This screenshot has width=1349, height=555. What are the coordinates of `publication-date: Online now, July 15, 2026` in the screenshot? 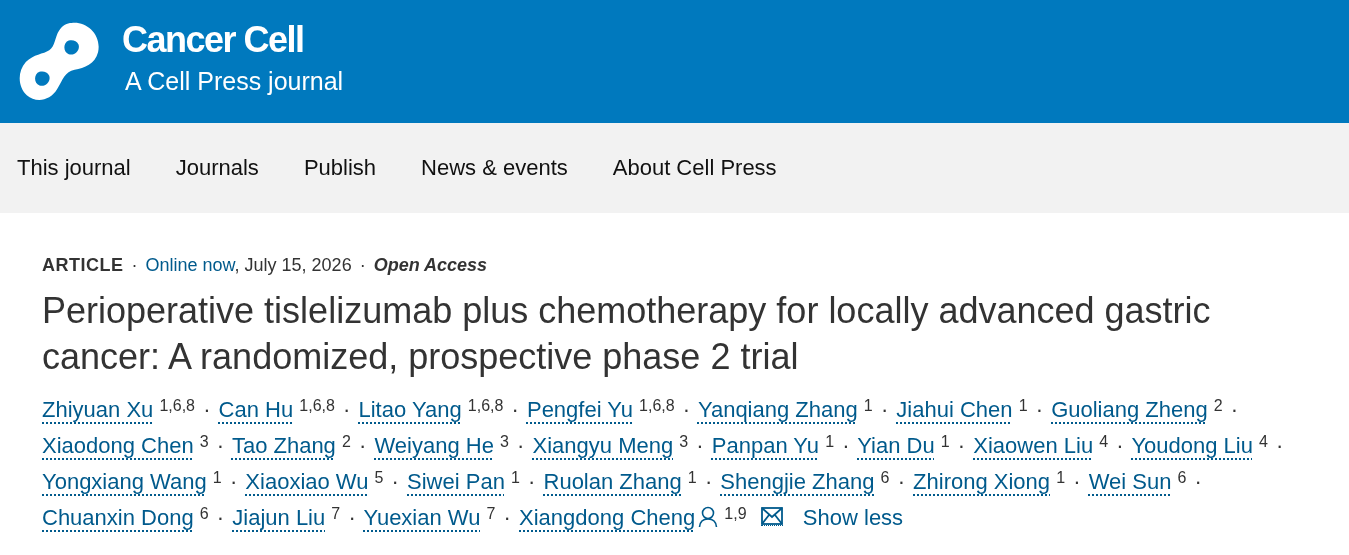 It's located at (248, 265).